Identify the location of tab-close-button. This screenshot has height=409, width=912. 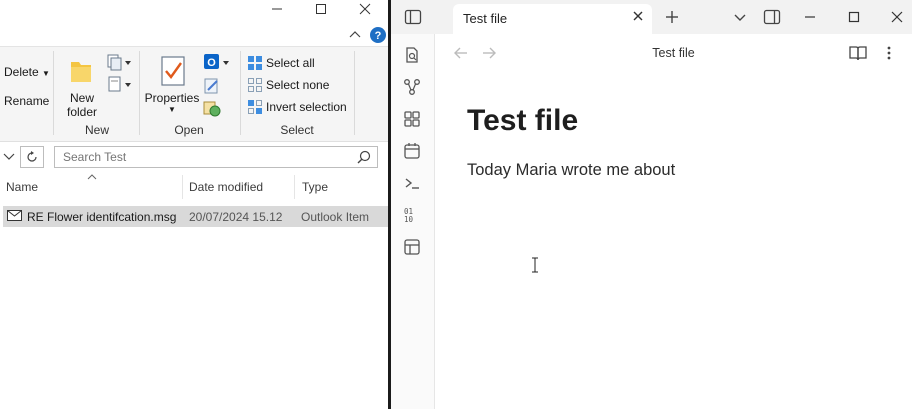
(638, 17).